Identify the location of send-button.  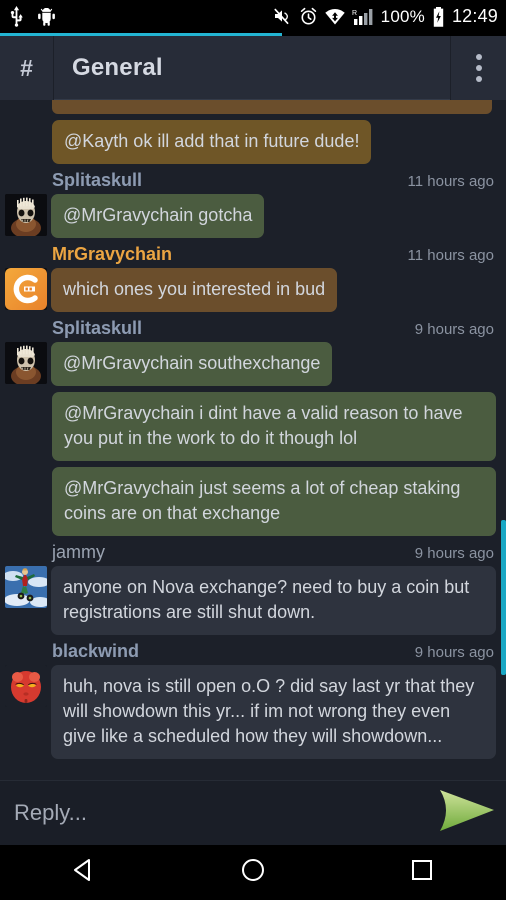
(467, 813).